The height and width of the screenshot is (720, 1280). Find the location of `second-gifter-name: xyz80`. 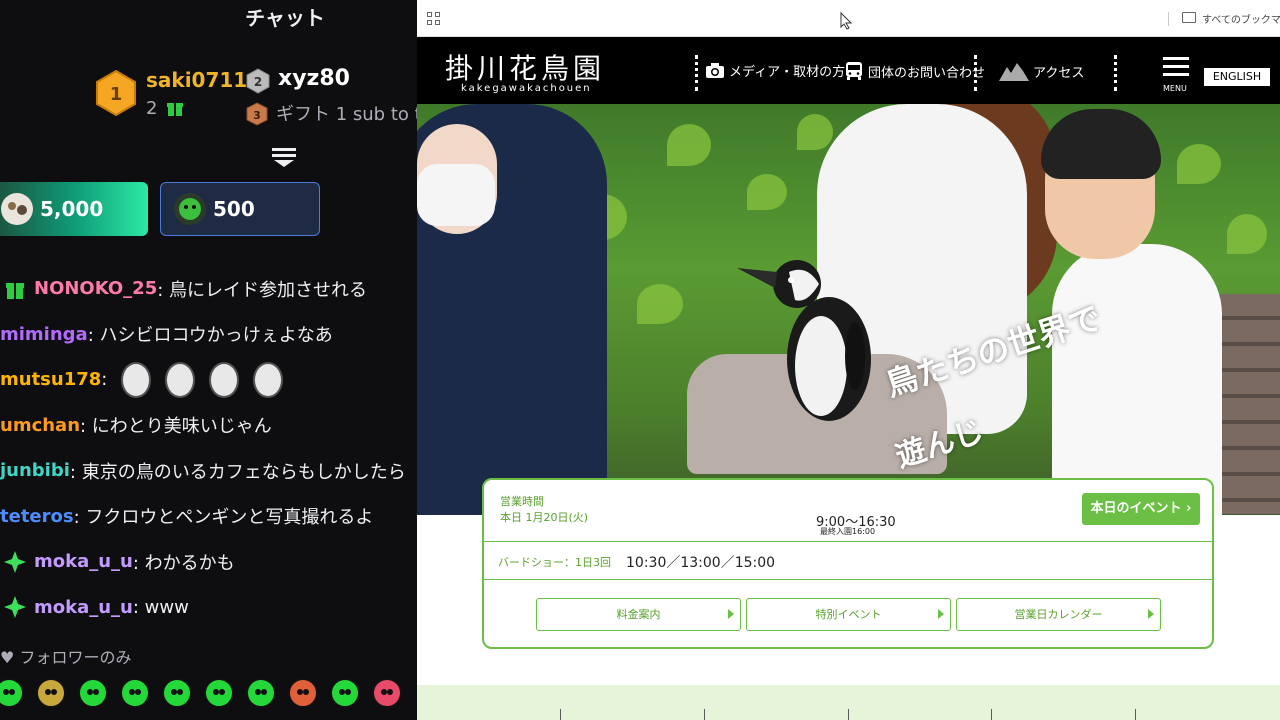

second-gifter-name: xyz80 is located at coordinates (314, 78).